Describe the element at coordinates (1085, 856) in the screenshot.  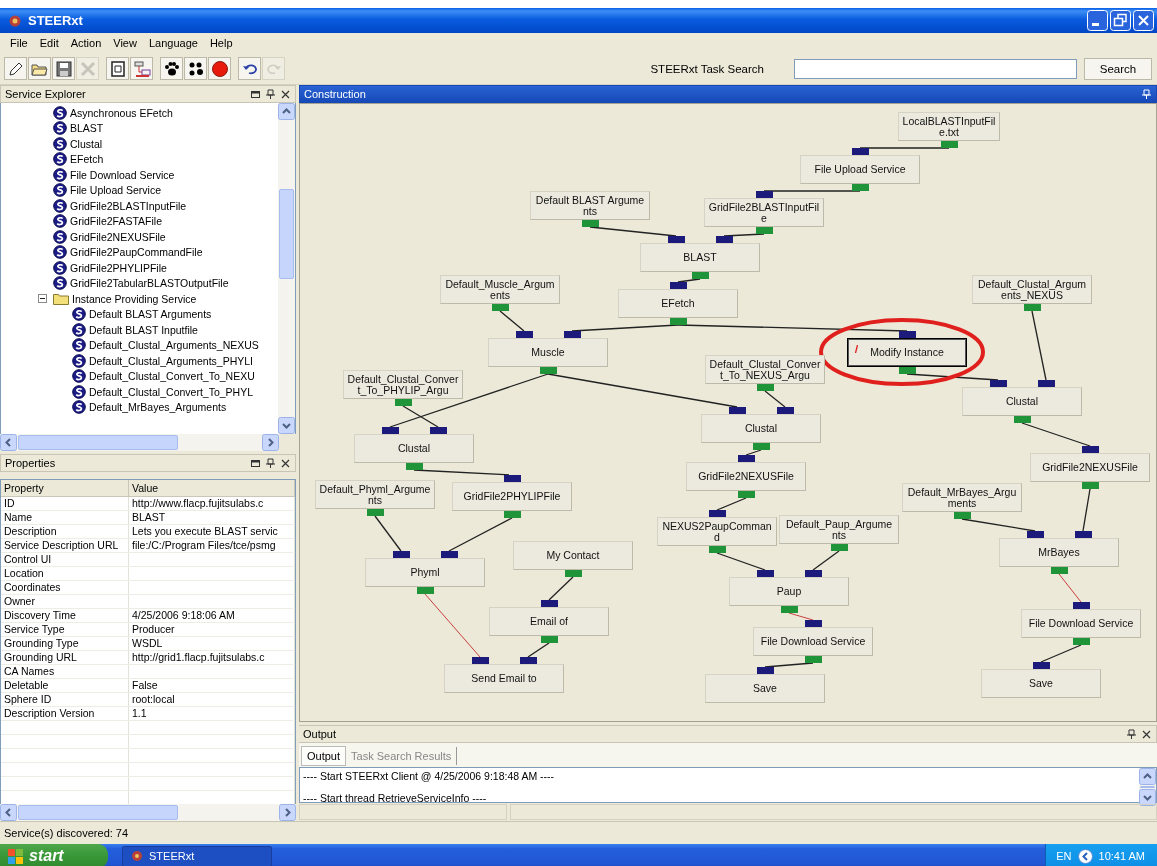
I see `show-hidden-icons-button` at that location.